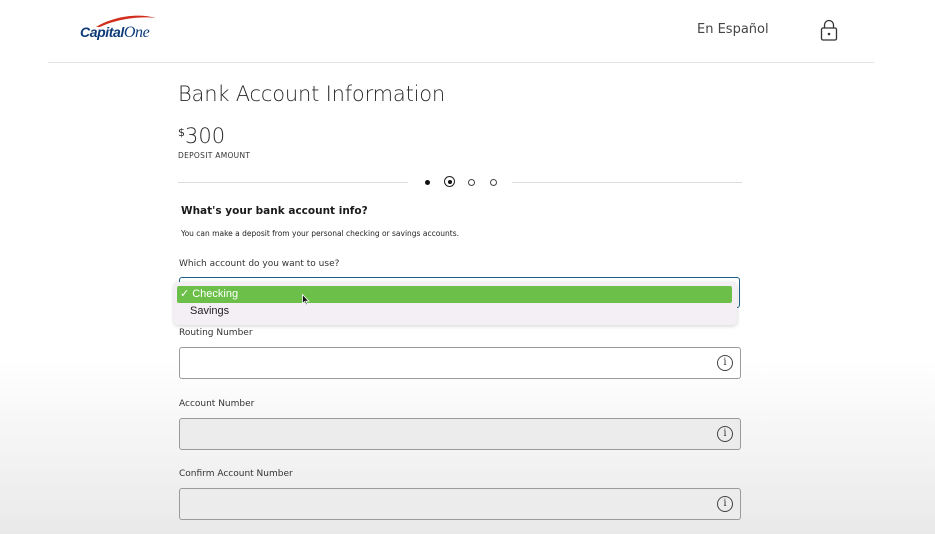 The width and height of the screenshot is (935, 534). Describe the element at coordinates (311, 94) in the screenshot. I see `page-title: Bank Account Information` at that location.